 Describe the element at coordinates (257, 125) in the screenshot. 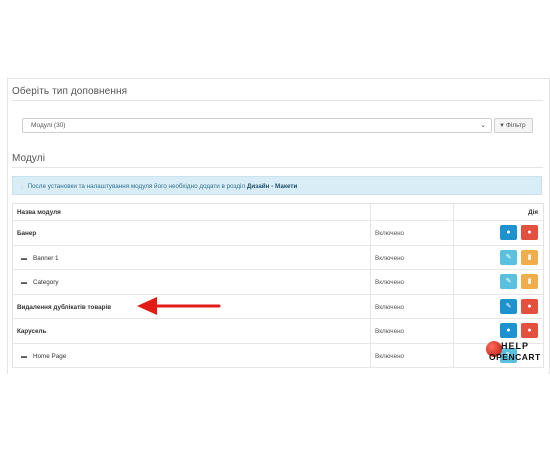

I see `extension-type-select: Модулі (30) ⌄` at that location.